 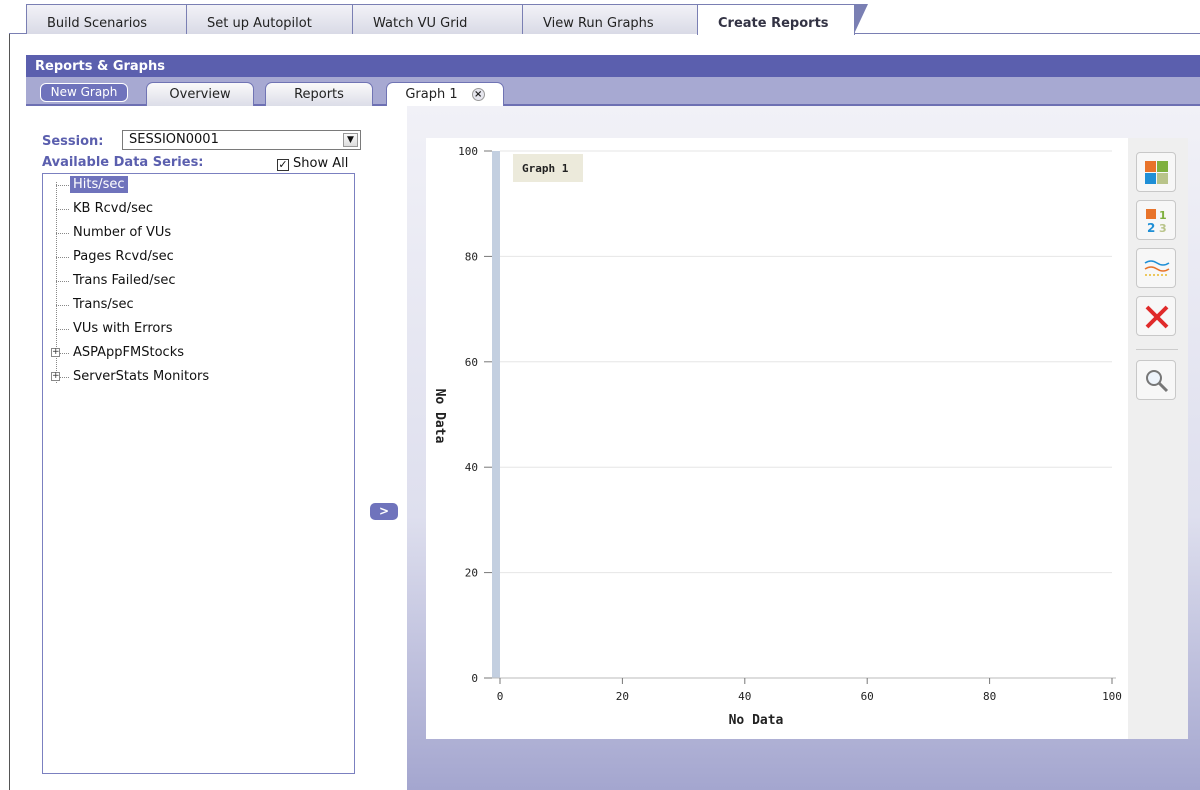 I want to click on tree-item-label: Pages Rcvd/sec, so click(x=123, y=256).